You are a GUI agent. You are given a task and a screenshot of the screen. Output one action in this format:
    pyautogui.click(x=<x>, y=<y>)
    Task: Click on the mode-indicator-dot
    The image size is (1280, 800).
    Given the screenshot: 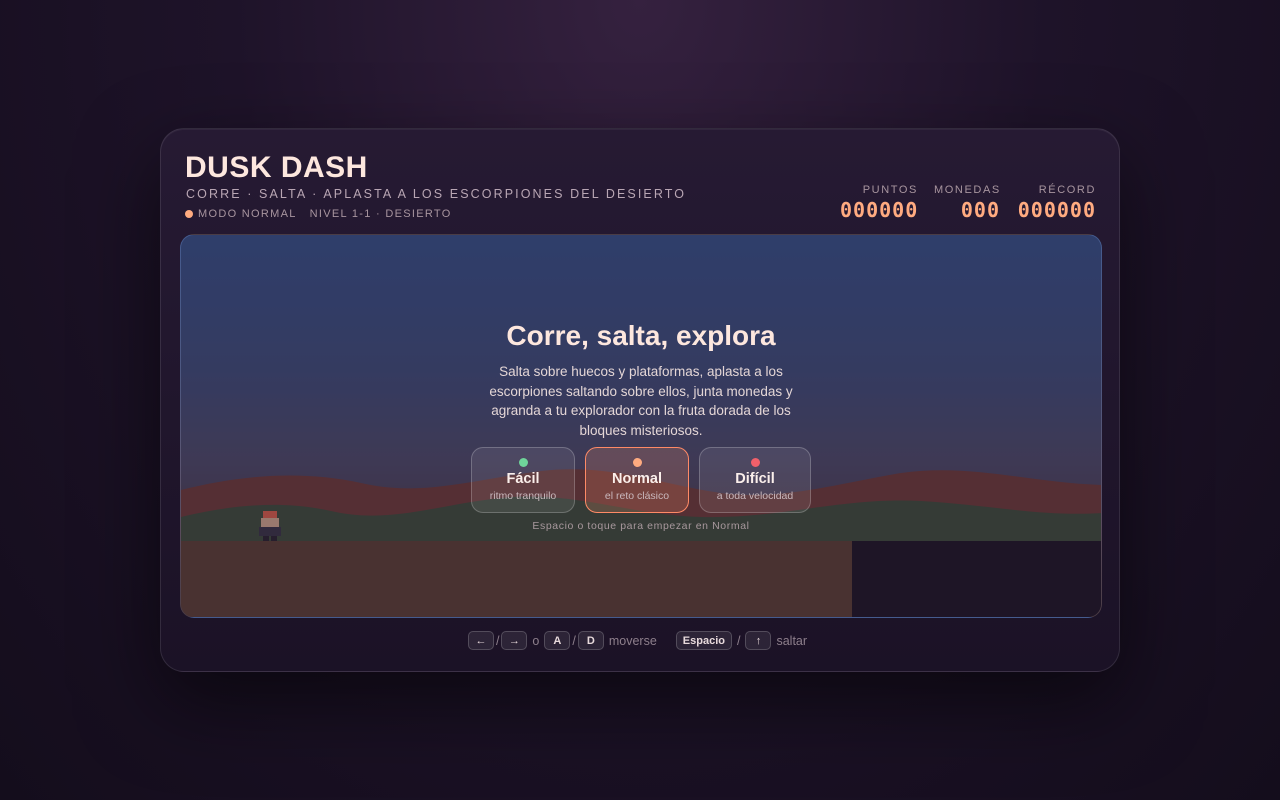 What is the action you would take?
    pyautogui.click(x=189, y=214)
    